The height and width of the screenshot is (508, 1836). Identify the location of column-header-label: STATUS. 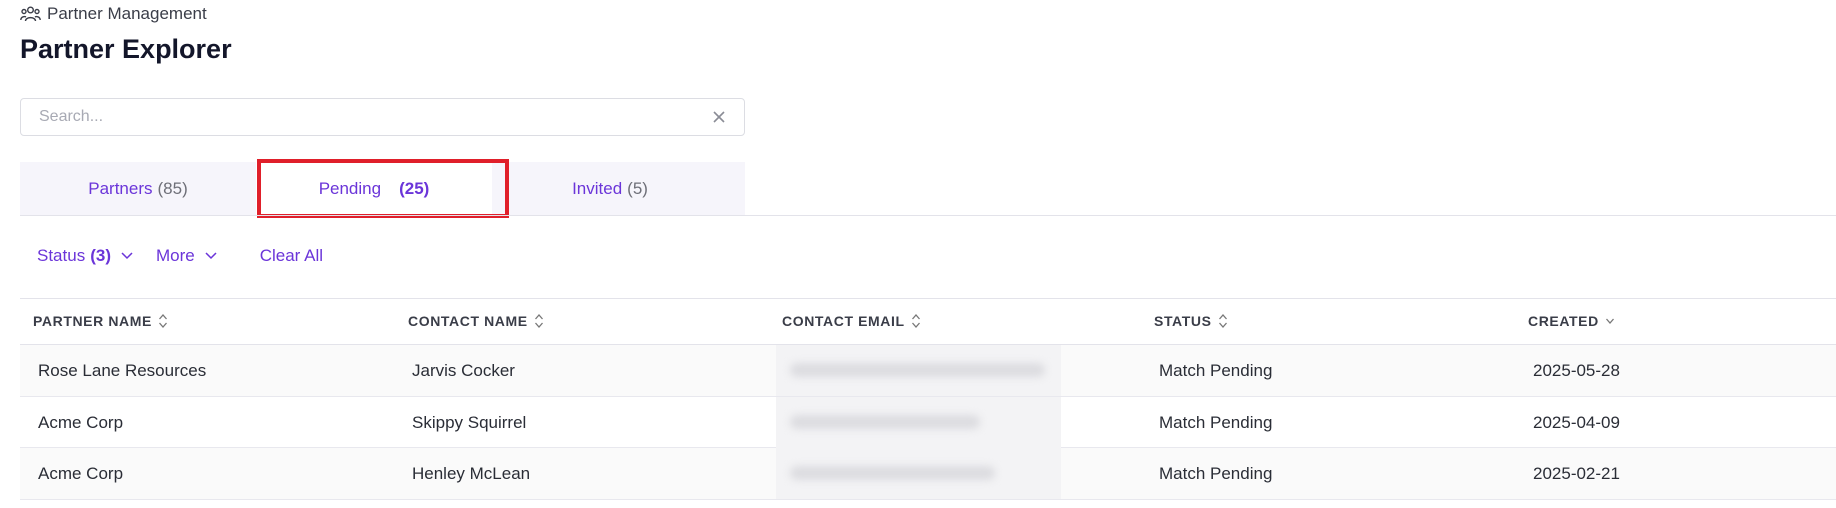
(1183, 321).